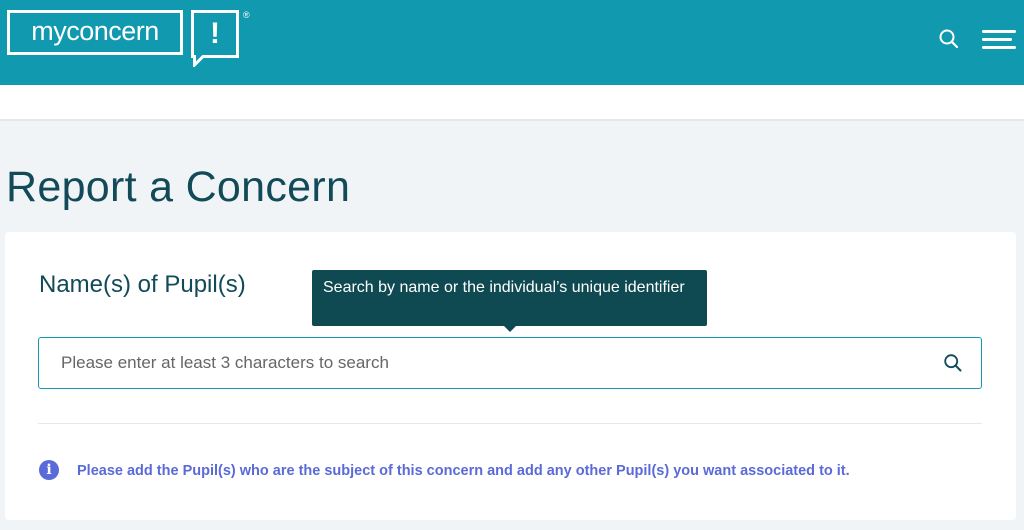  Describe the element at coordinates (484, 363) in the screenshot. I see `pupil-search-input` at that location.